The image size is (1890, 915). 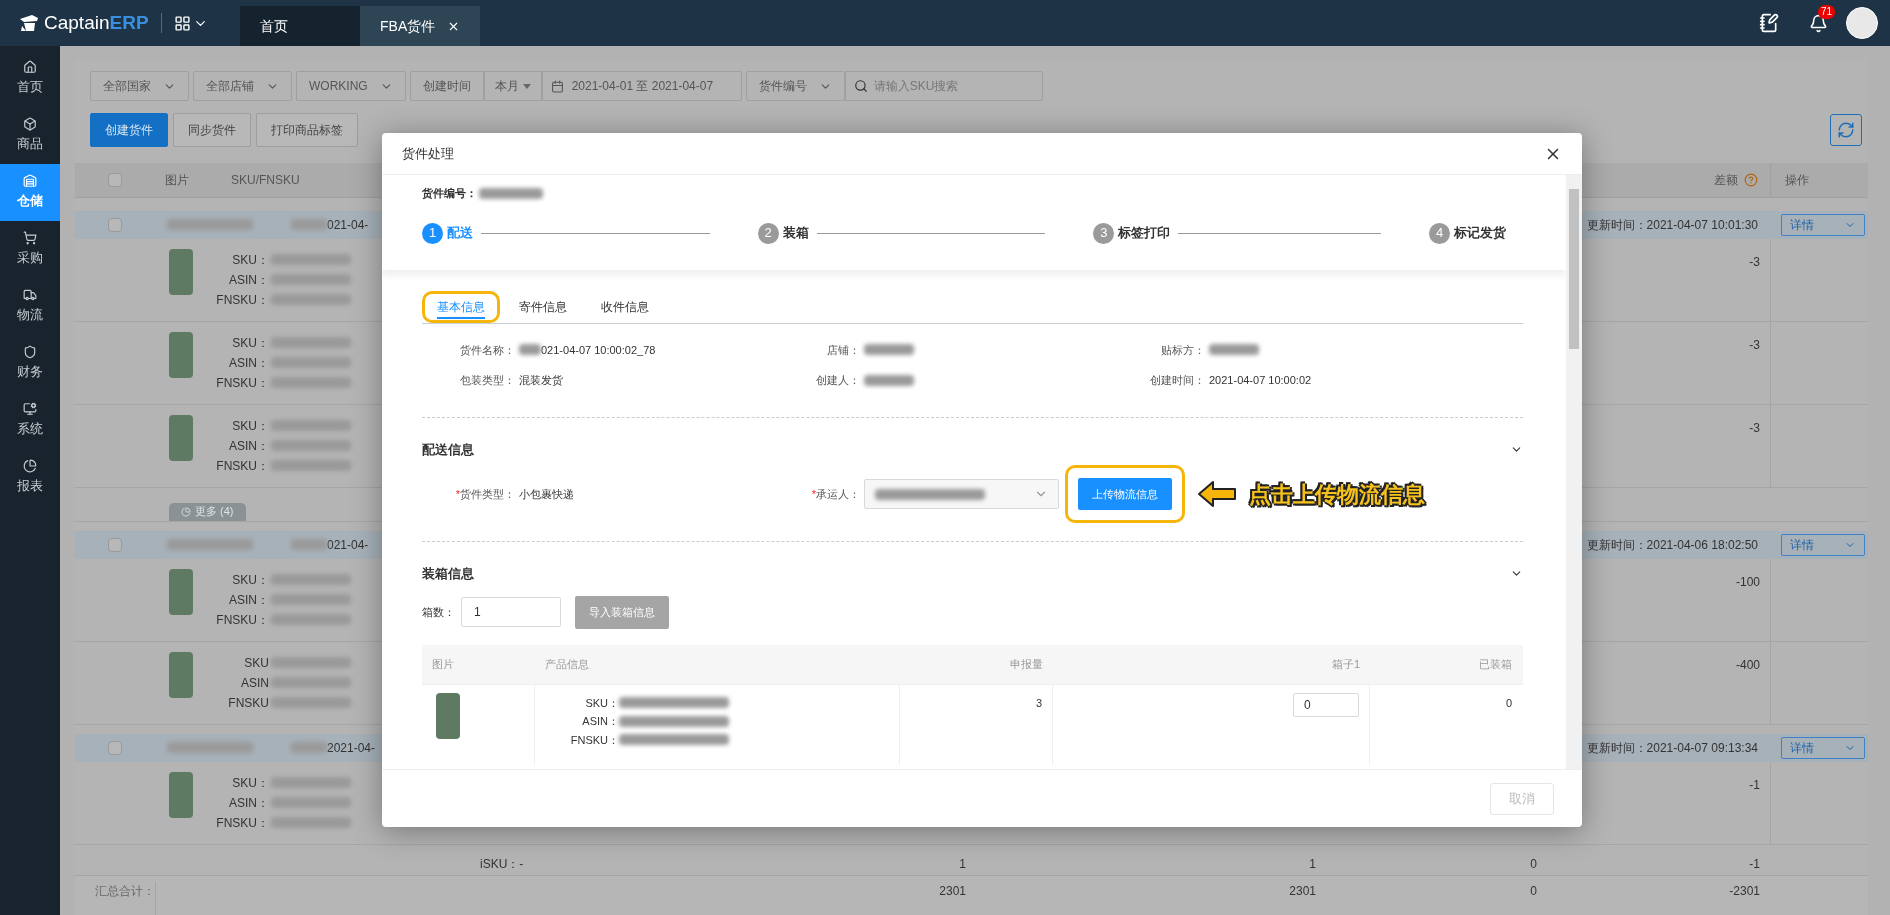 What do you see at coordinates (307, 130) in the screenshot?
I see `toolbar-button: 打印商品标签` at bounding box center [307, 130].